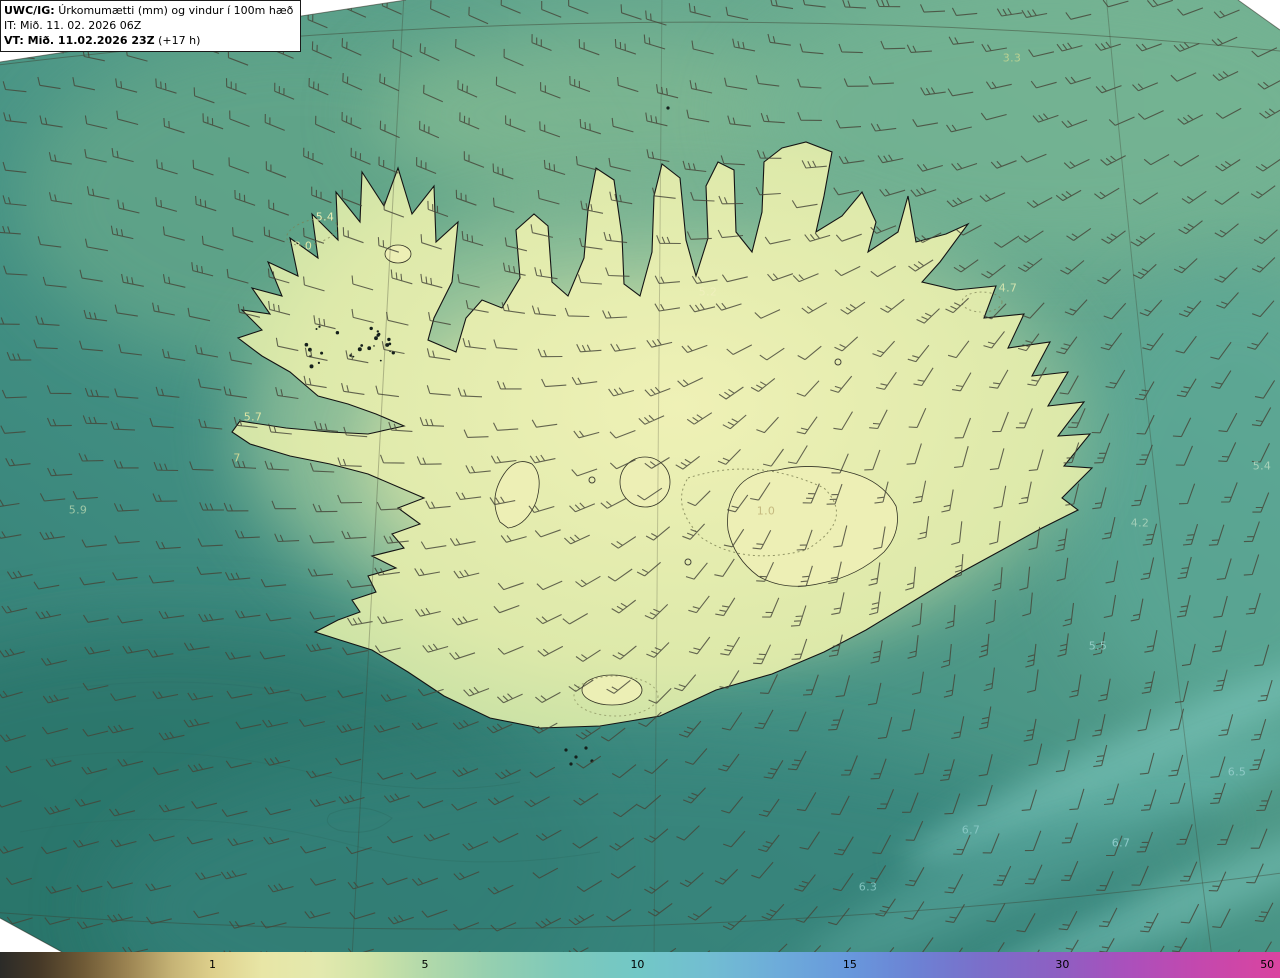 The height and width of the screenshot is (978, 1280). What do you see at coordinates (79, 40) in the screenshot?
I see `valid-time: VT: Mið. 11.02.2026 23Z` at bounding box center [79, 40].